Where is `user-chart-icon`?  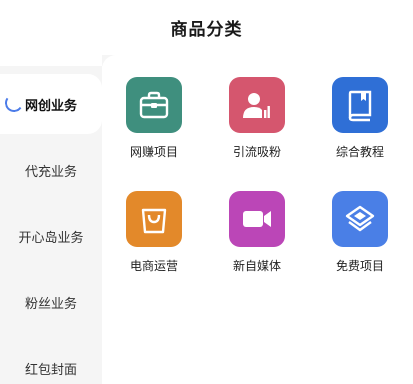 user-chart-icon is located at coordinates (256, 105).